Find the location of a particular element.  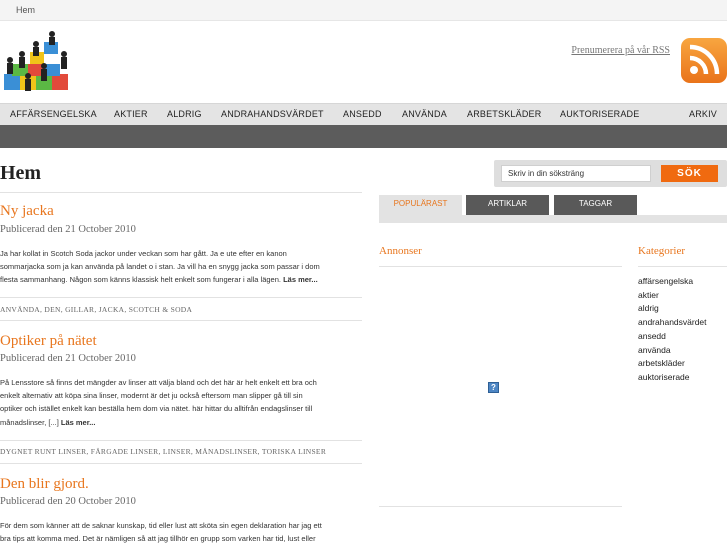

nav-item-arbetsklader: ARBETSKLÄDER is located at coordinates (504, 114).